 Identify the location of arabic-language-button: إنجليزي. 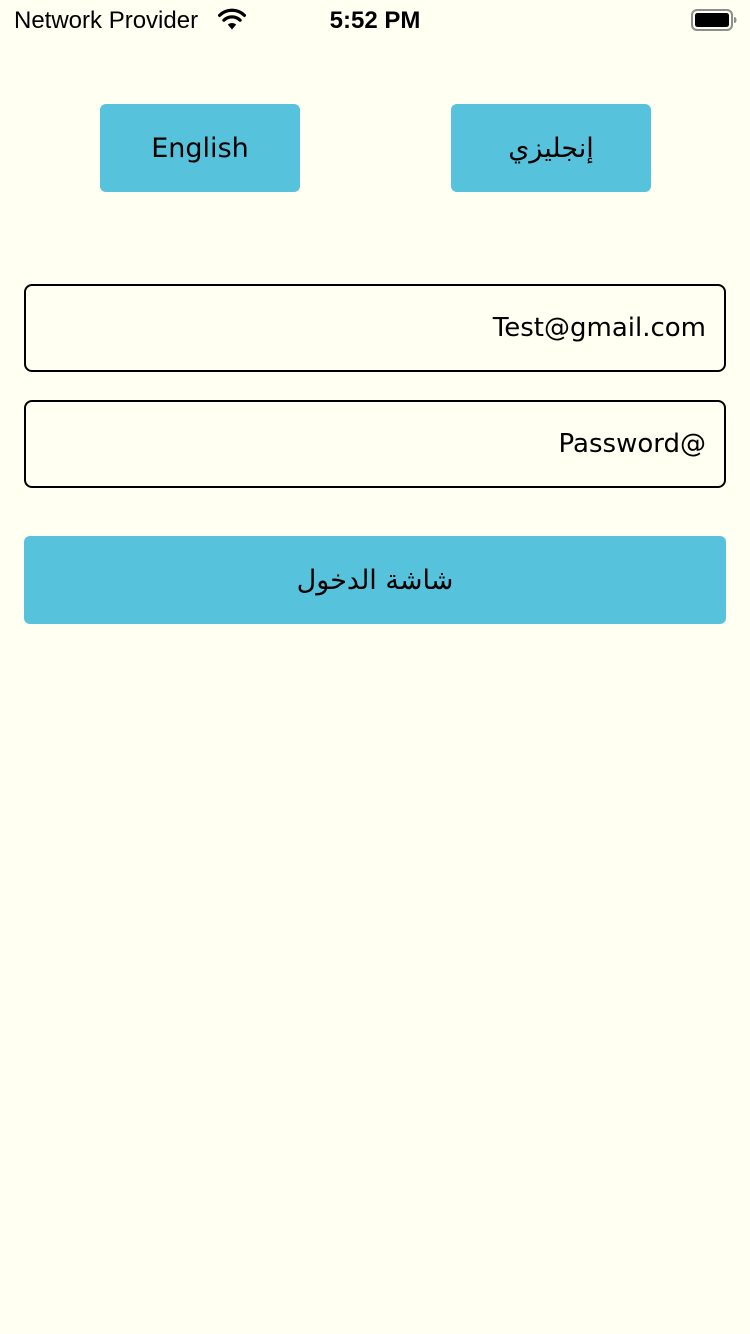
(551, 148).